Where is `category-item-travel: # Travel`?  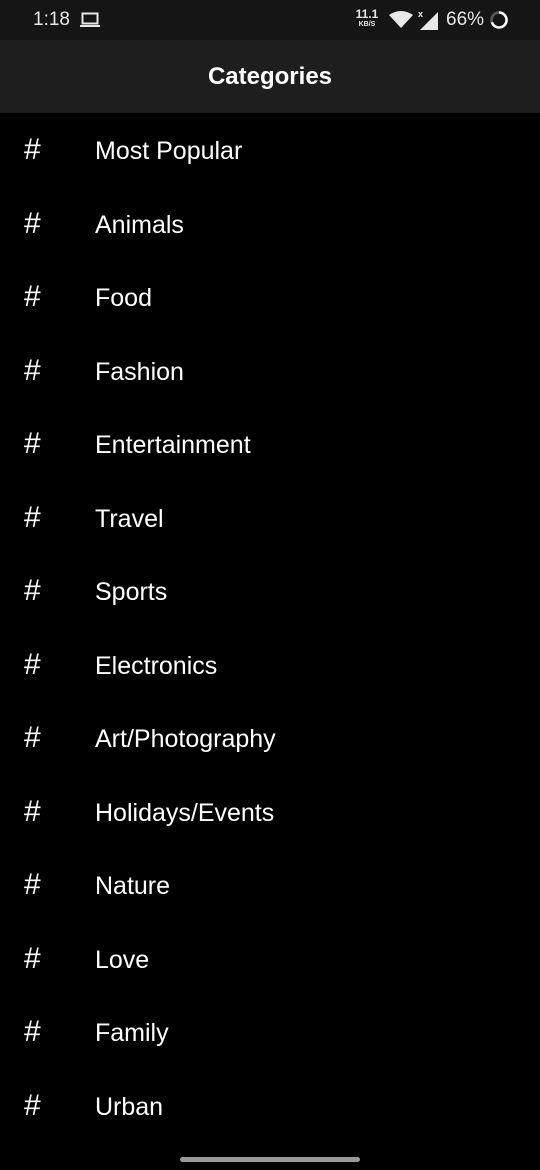 category-item-travel: # Travel is located at coordinates (270, 518).